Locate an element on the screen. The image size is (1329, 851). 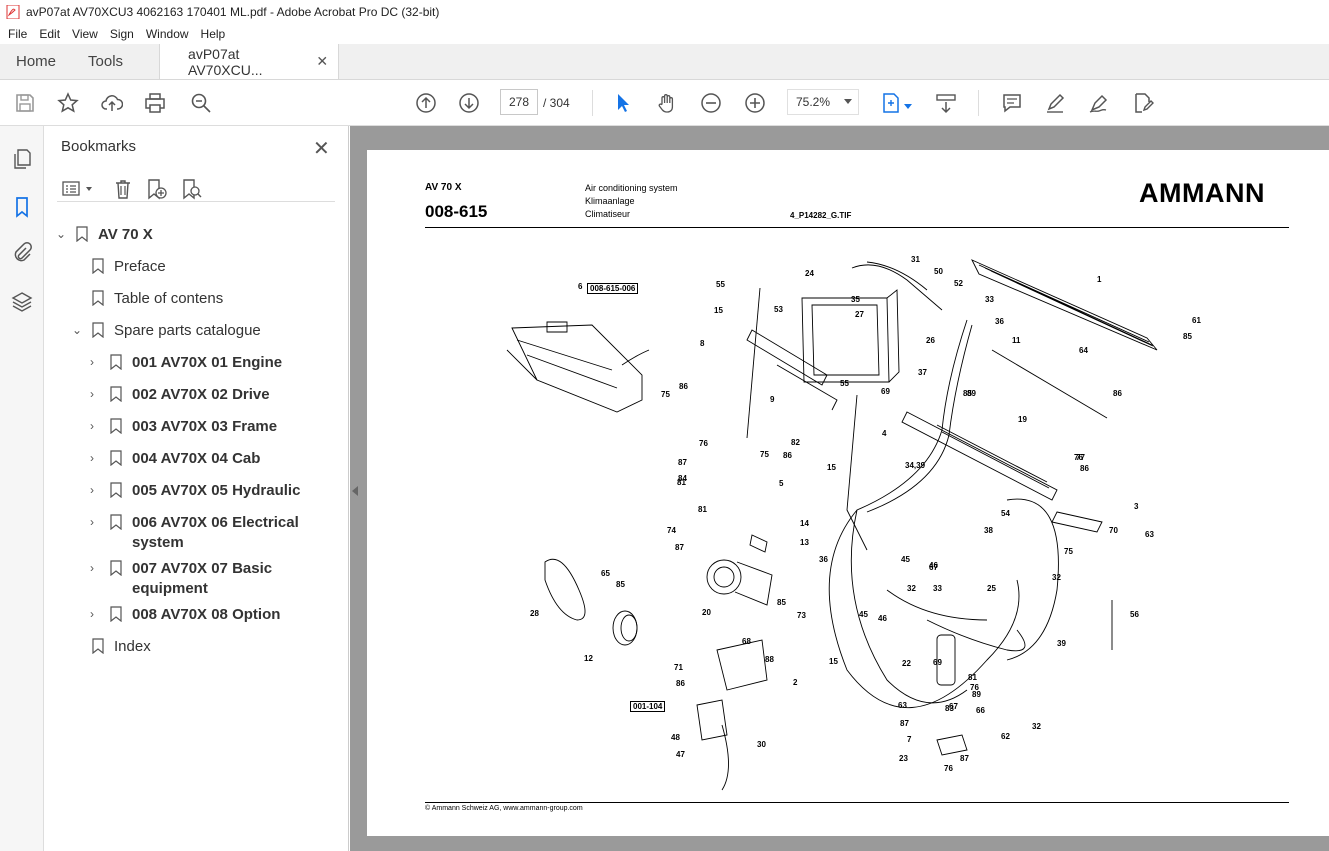
collapse-panel-icon is located at coordinates (355, 491).